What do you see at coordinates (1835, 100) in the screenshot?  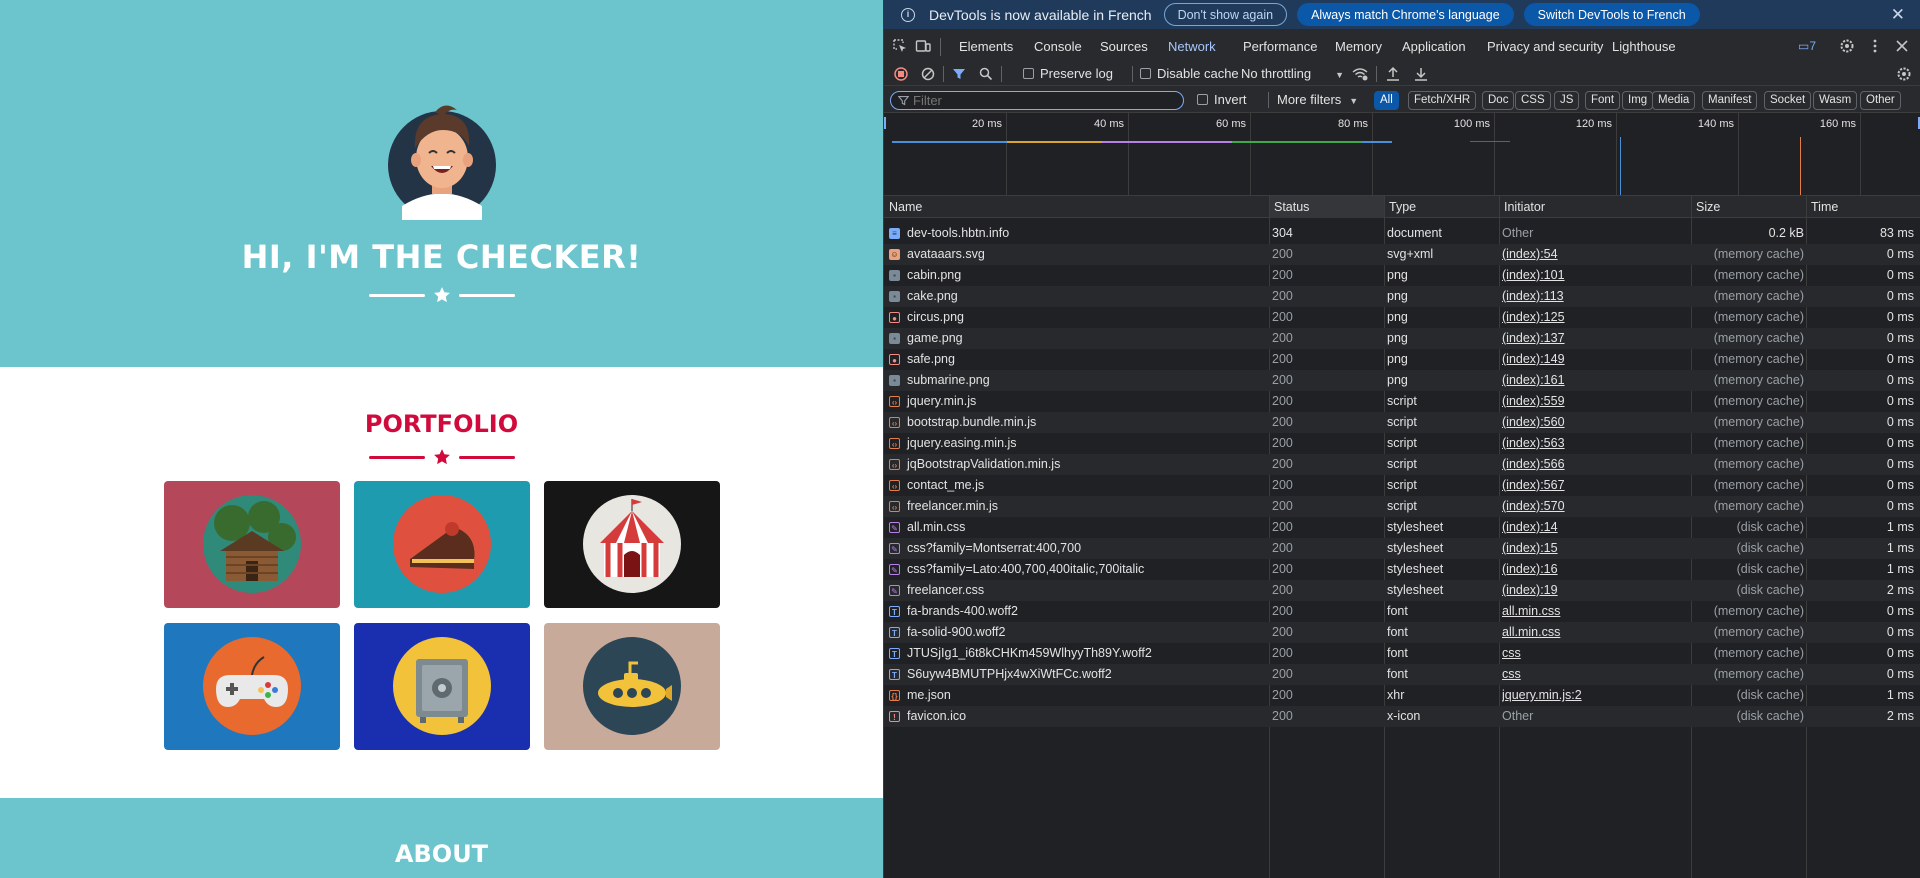 I see `filter-chip-wasm: Wasm` at bounding box center [1835, 100].